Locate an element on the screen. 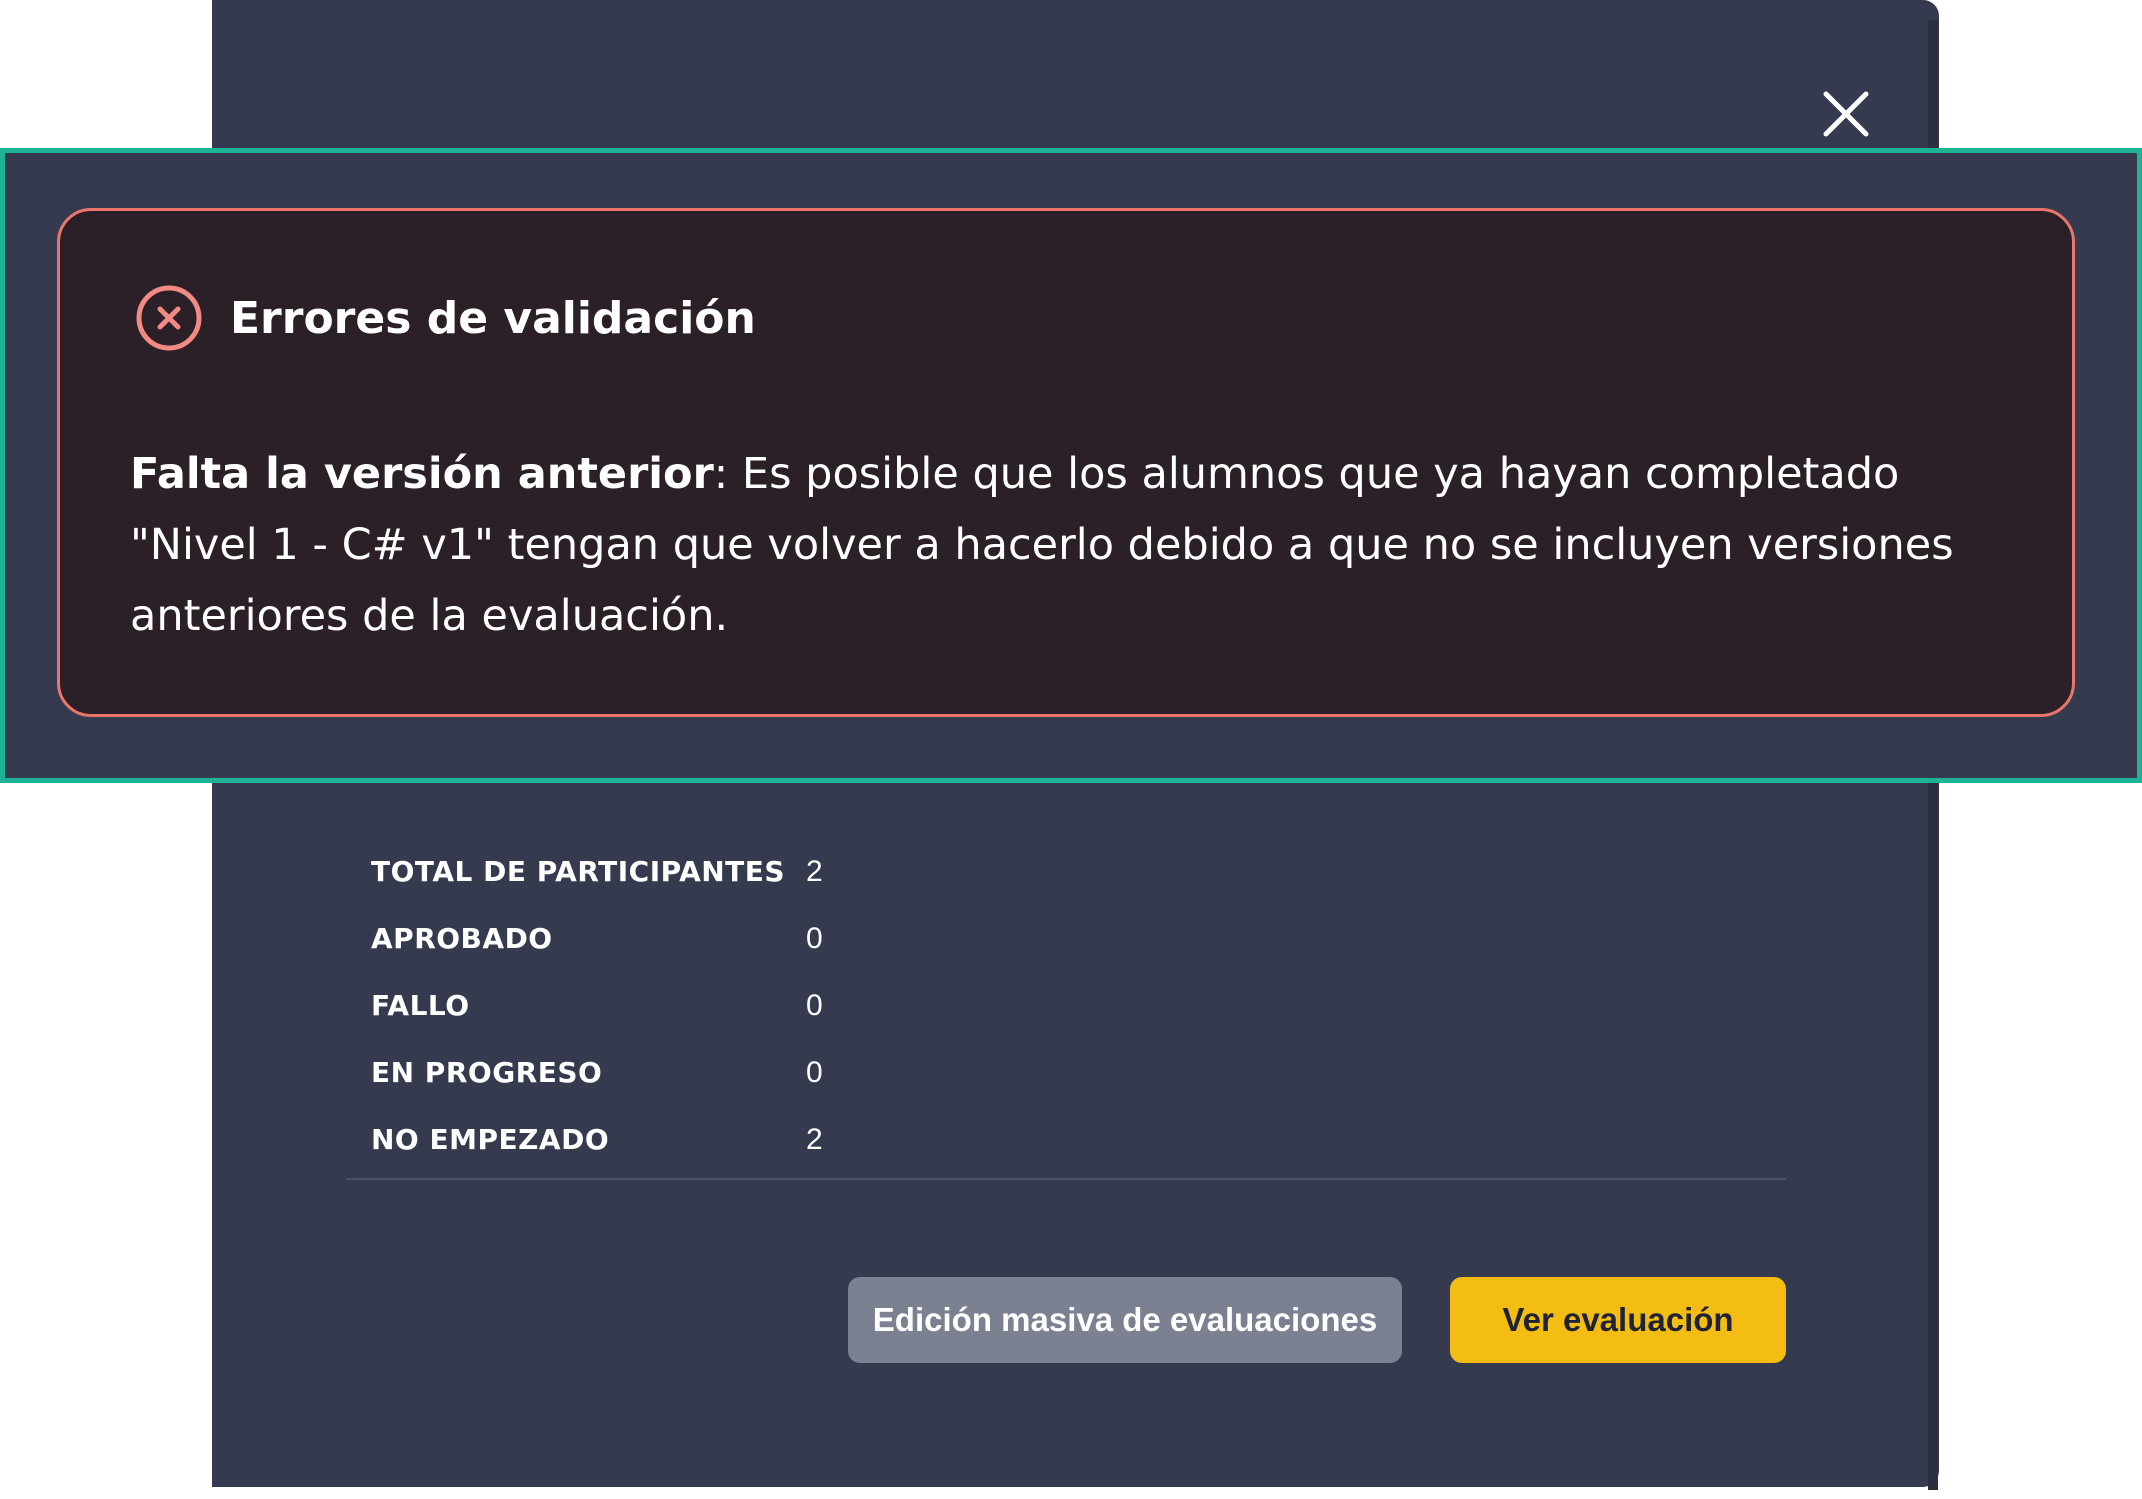 The height and width of the screenshot is (1499, 2142). view-assessment-button: Ver evaluación is located at coordinates (1618, 1320).